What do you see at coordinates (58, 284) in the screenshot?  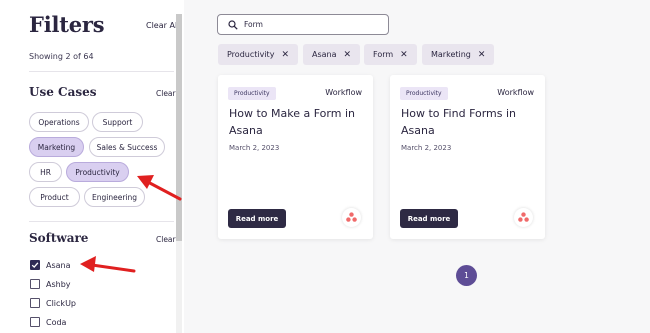 I see `software-option-label: Ashby` at bounding box center [58, 284].